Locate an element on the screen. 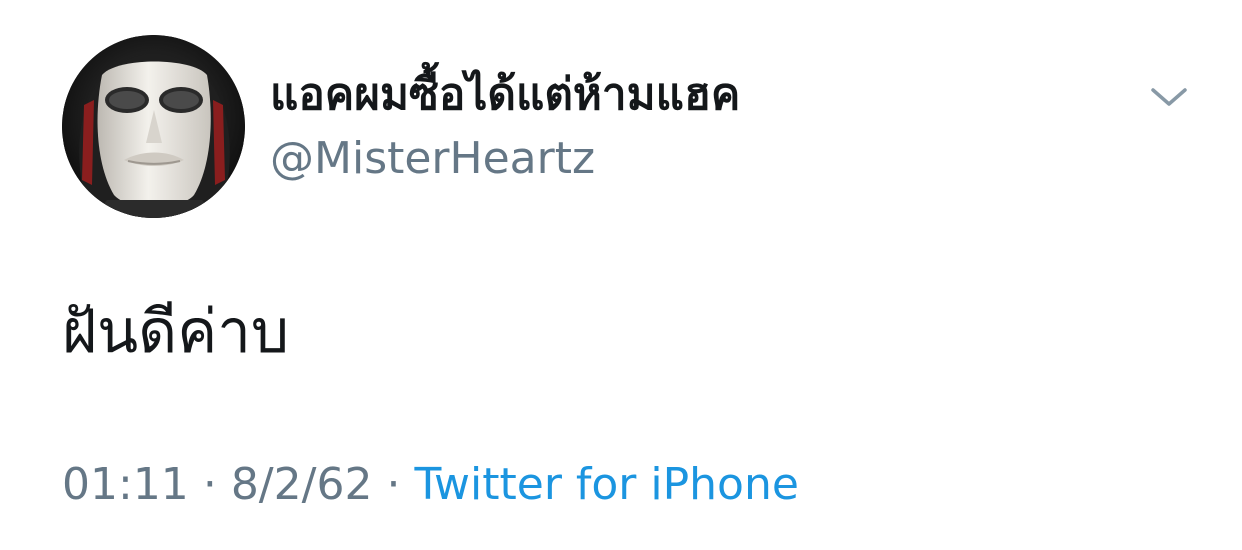  avatar is located at coordinates (153, 126).